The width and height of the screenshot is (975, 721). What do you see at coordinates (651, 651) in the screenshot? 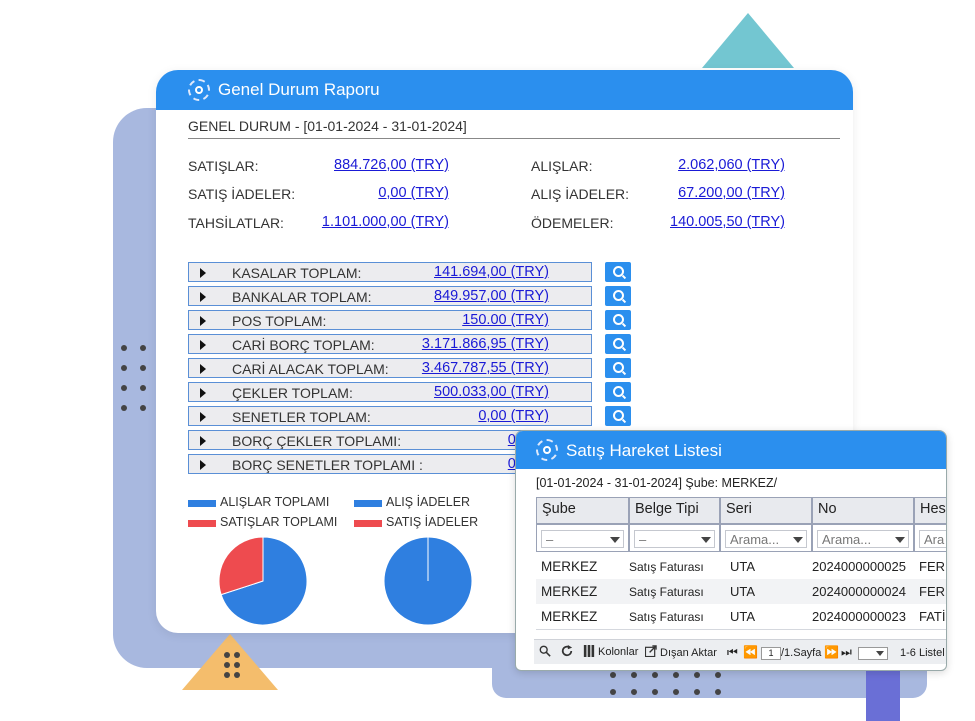
I see `export-icon` at bounding box center [651, 651].